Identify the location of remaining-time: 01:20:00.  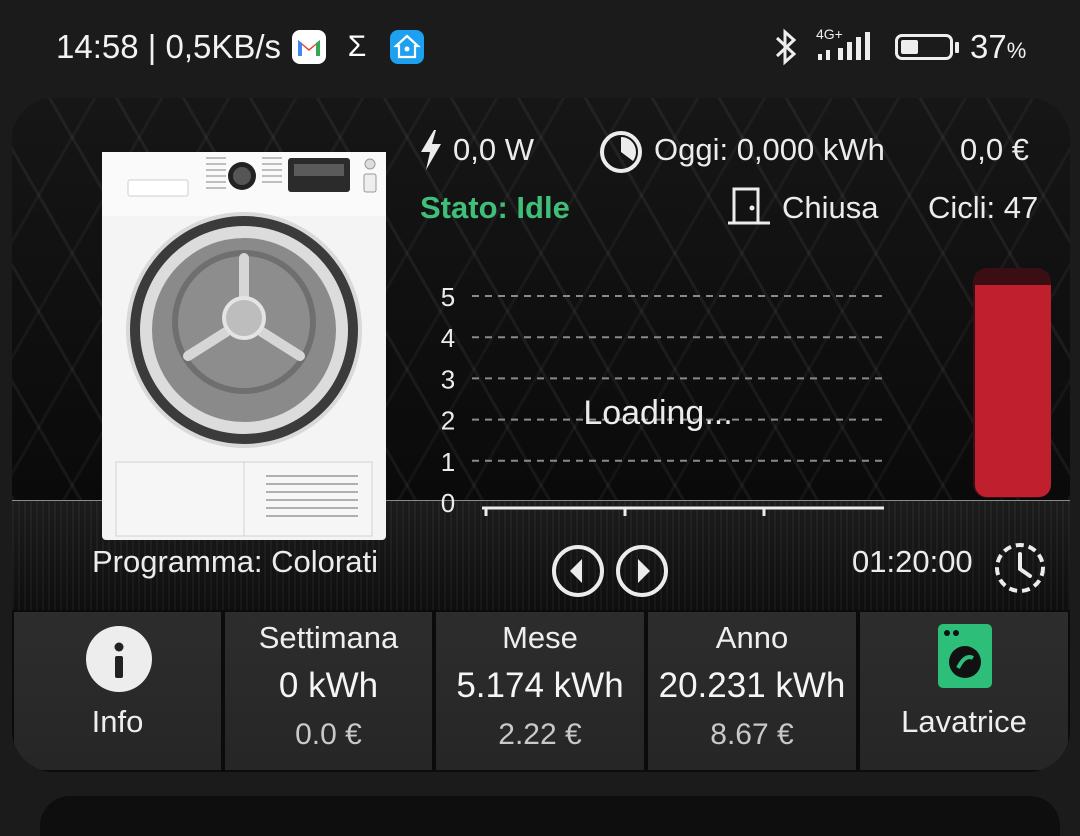
(912, 561).